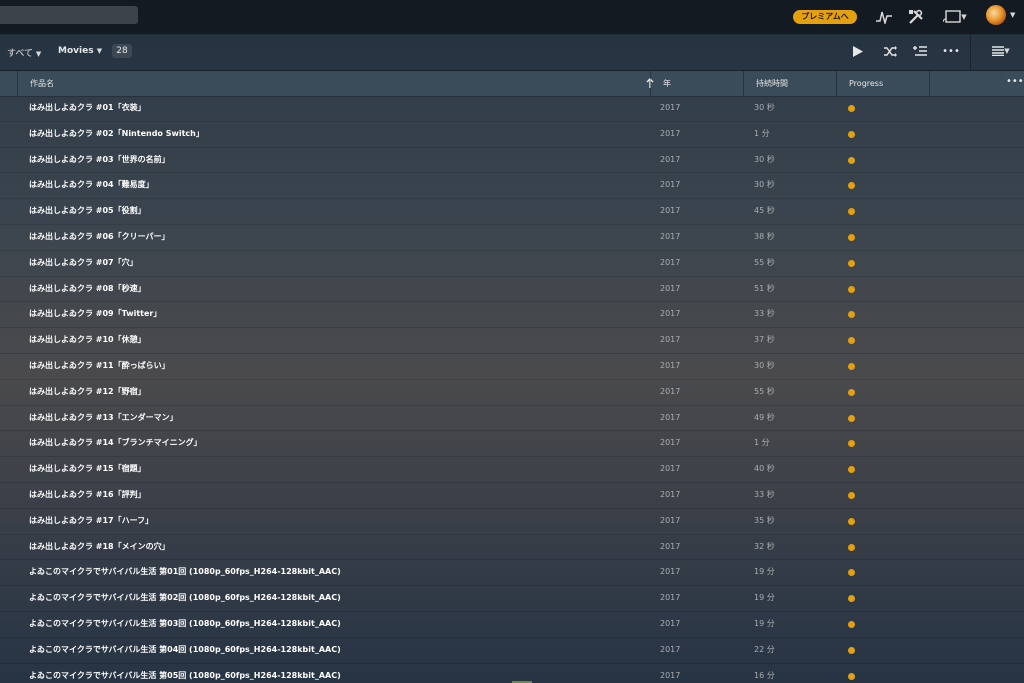  What do you see at coordinates (20, 54) in the screenshot?
I see `filter-all-label: すべて` at bounding box center [20, 54].